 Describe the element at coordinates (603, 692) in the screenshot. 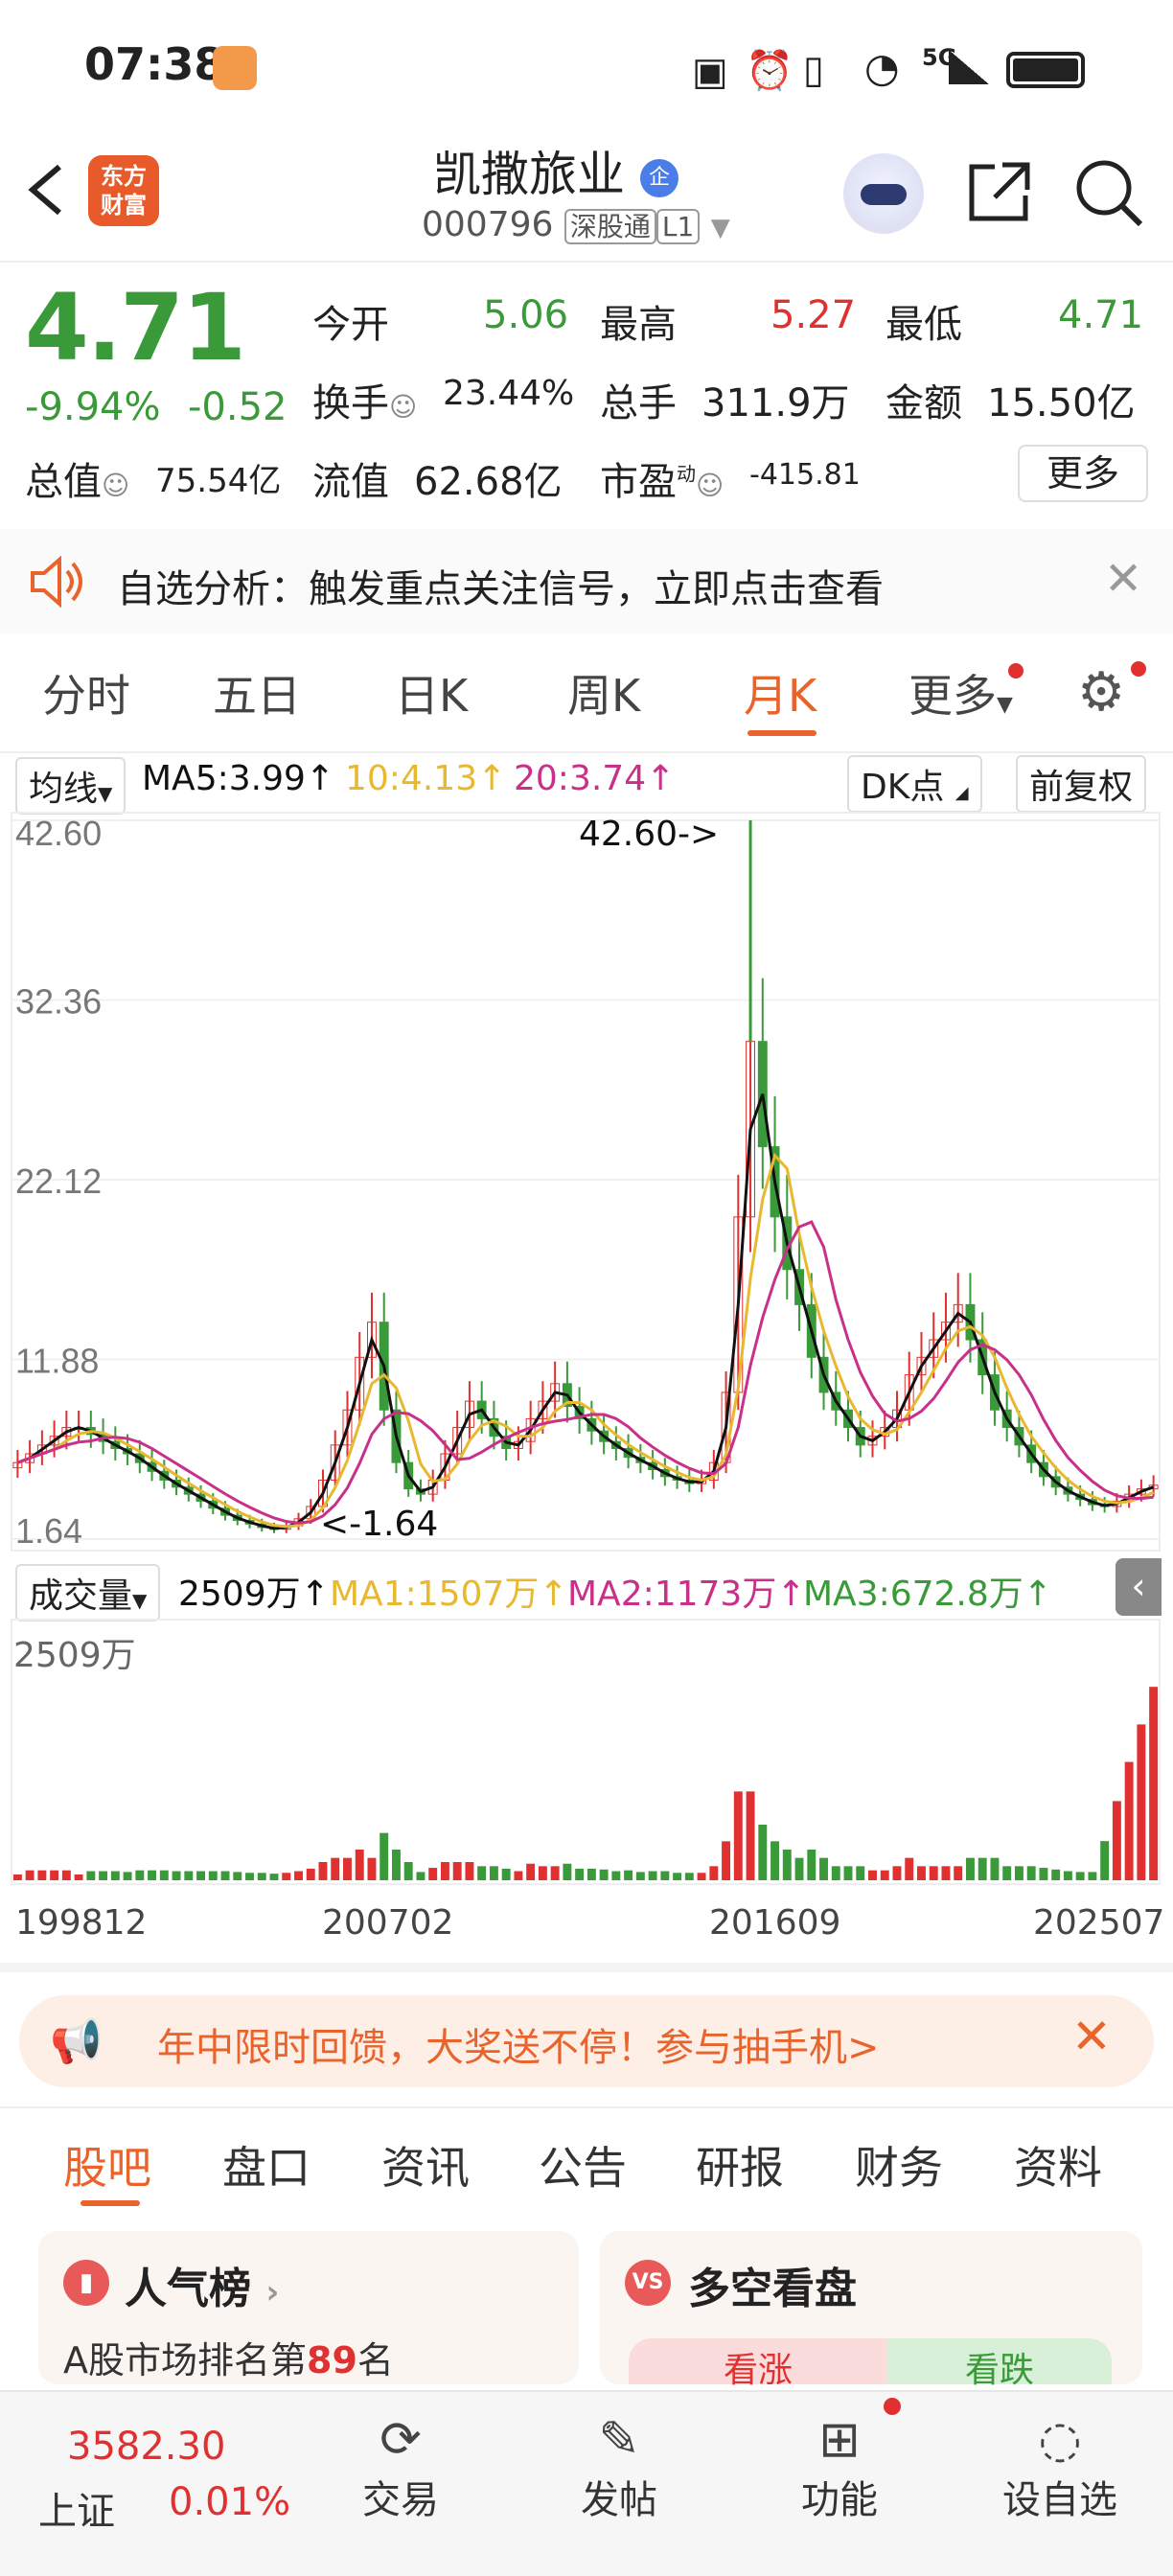

I see `tab-weekly-k: 周K` at that location.